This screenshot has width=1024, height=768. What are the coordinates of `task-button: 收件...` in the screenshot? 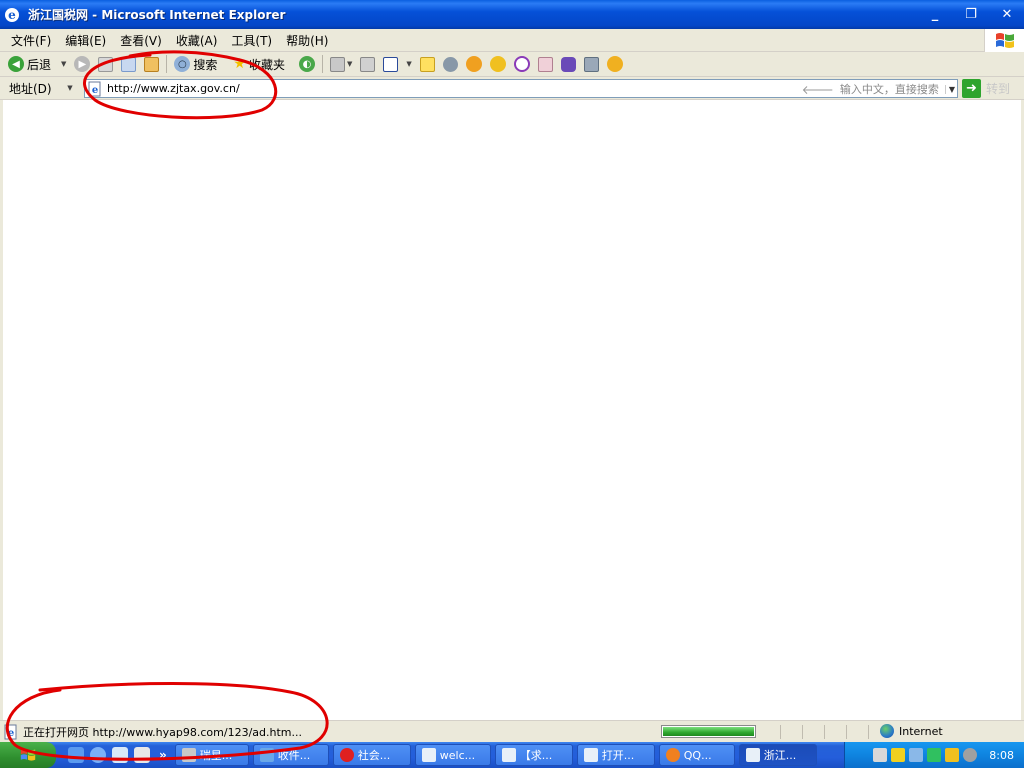 It's located at (290, 755).